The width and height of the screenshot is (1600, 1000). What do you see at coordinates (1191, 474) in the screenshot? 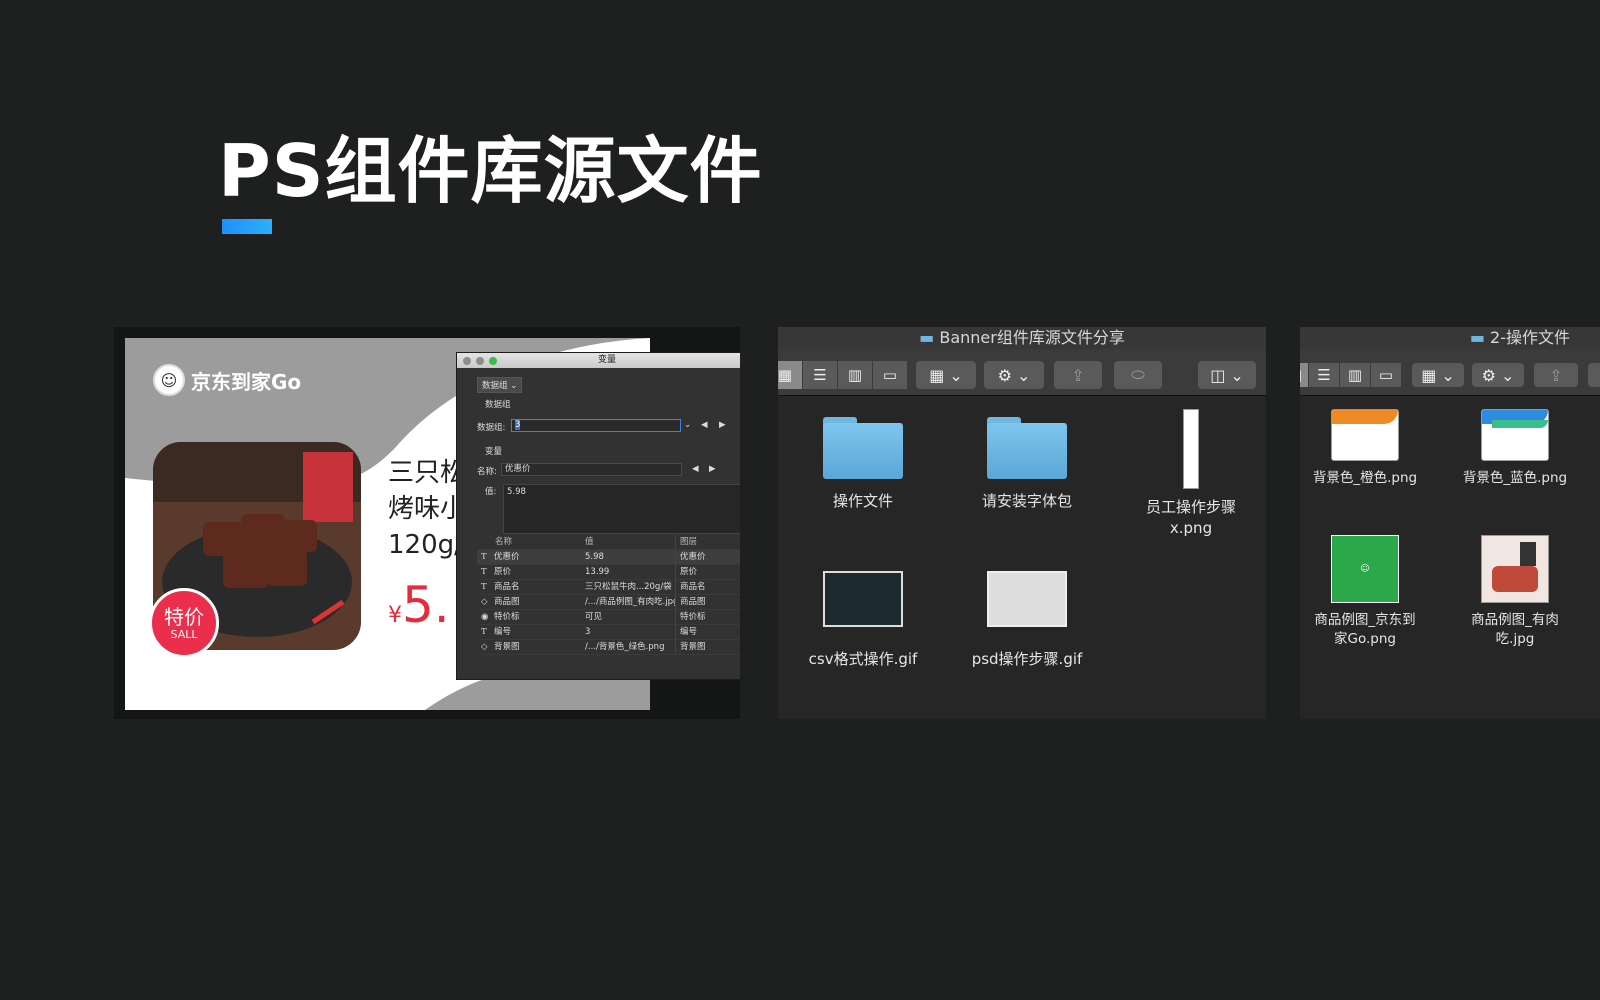
I see `finder-item-image: 员工操作步骤x.png` at bounding box center [1191, 474].